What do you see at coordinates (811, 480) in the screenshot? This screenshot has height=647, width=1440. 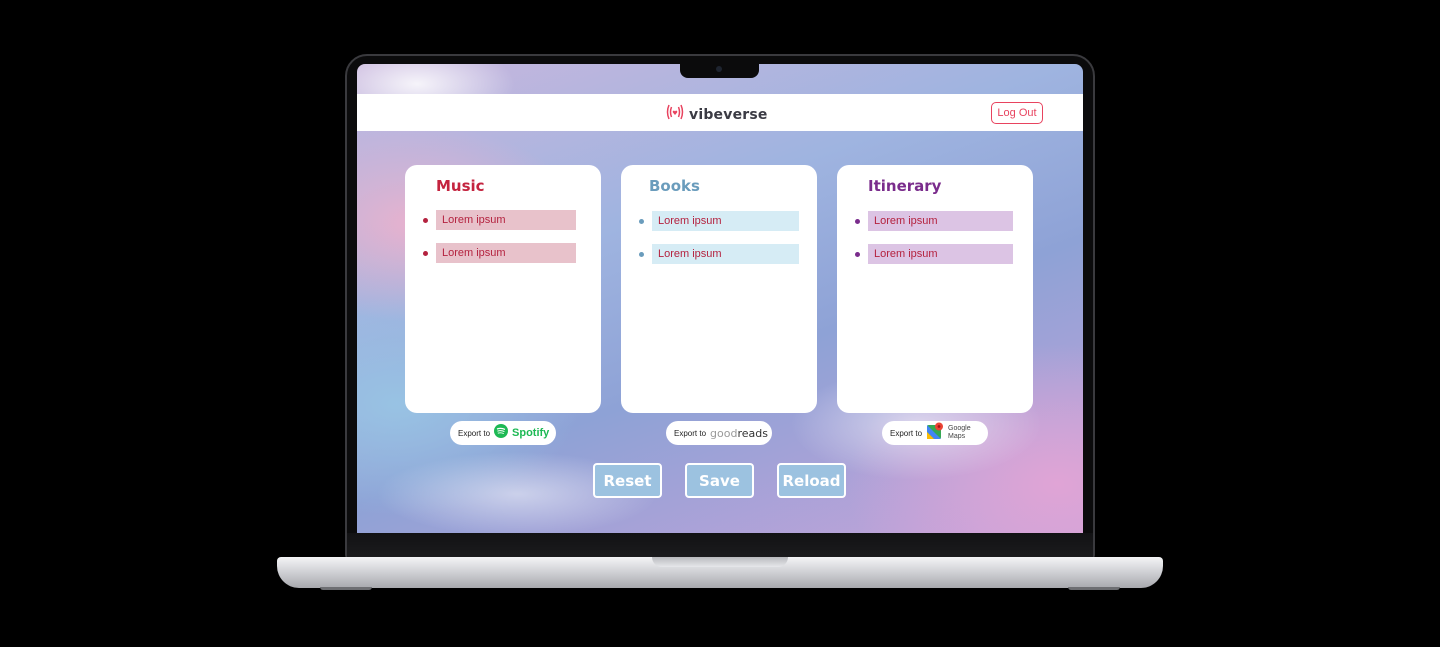 I see `reload-button: Reload` at bounding box center [811, 480].